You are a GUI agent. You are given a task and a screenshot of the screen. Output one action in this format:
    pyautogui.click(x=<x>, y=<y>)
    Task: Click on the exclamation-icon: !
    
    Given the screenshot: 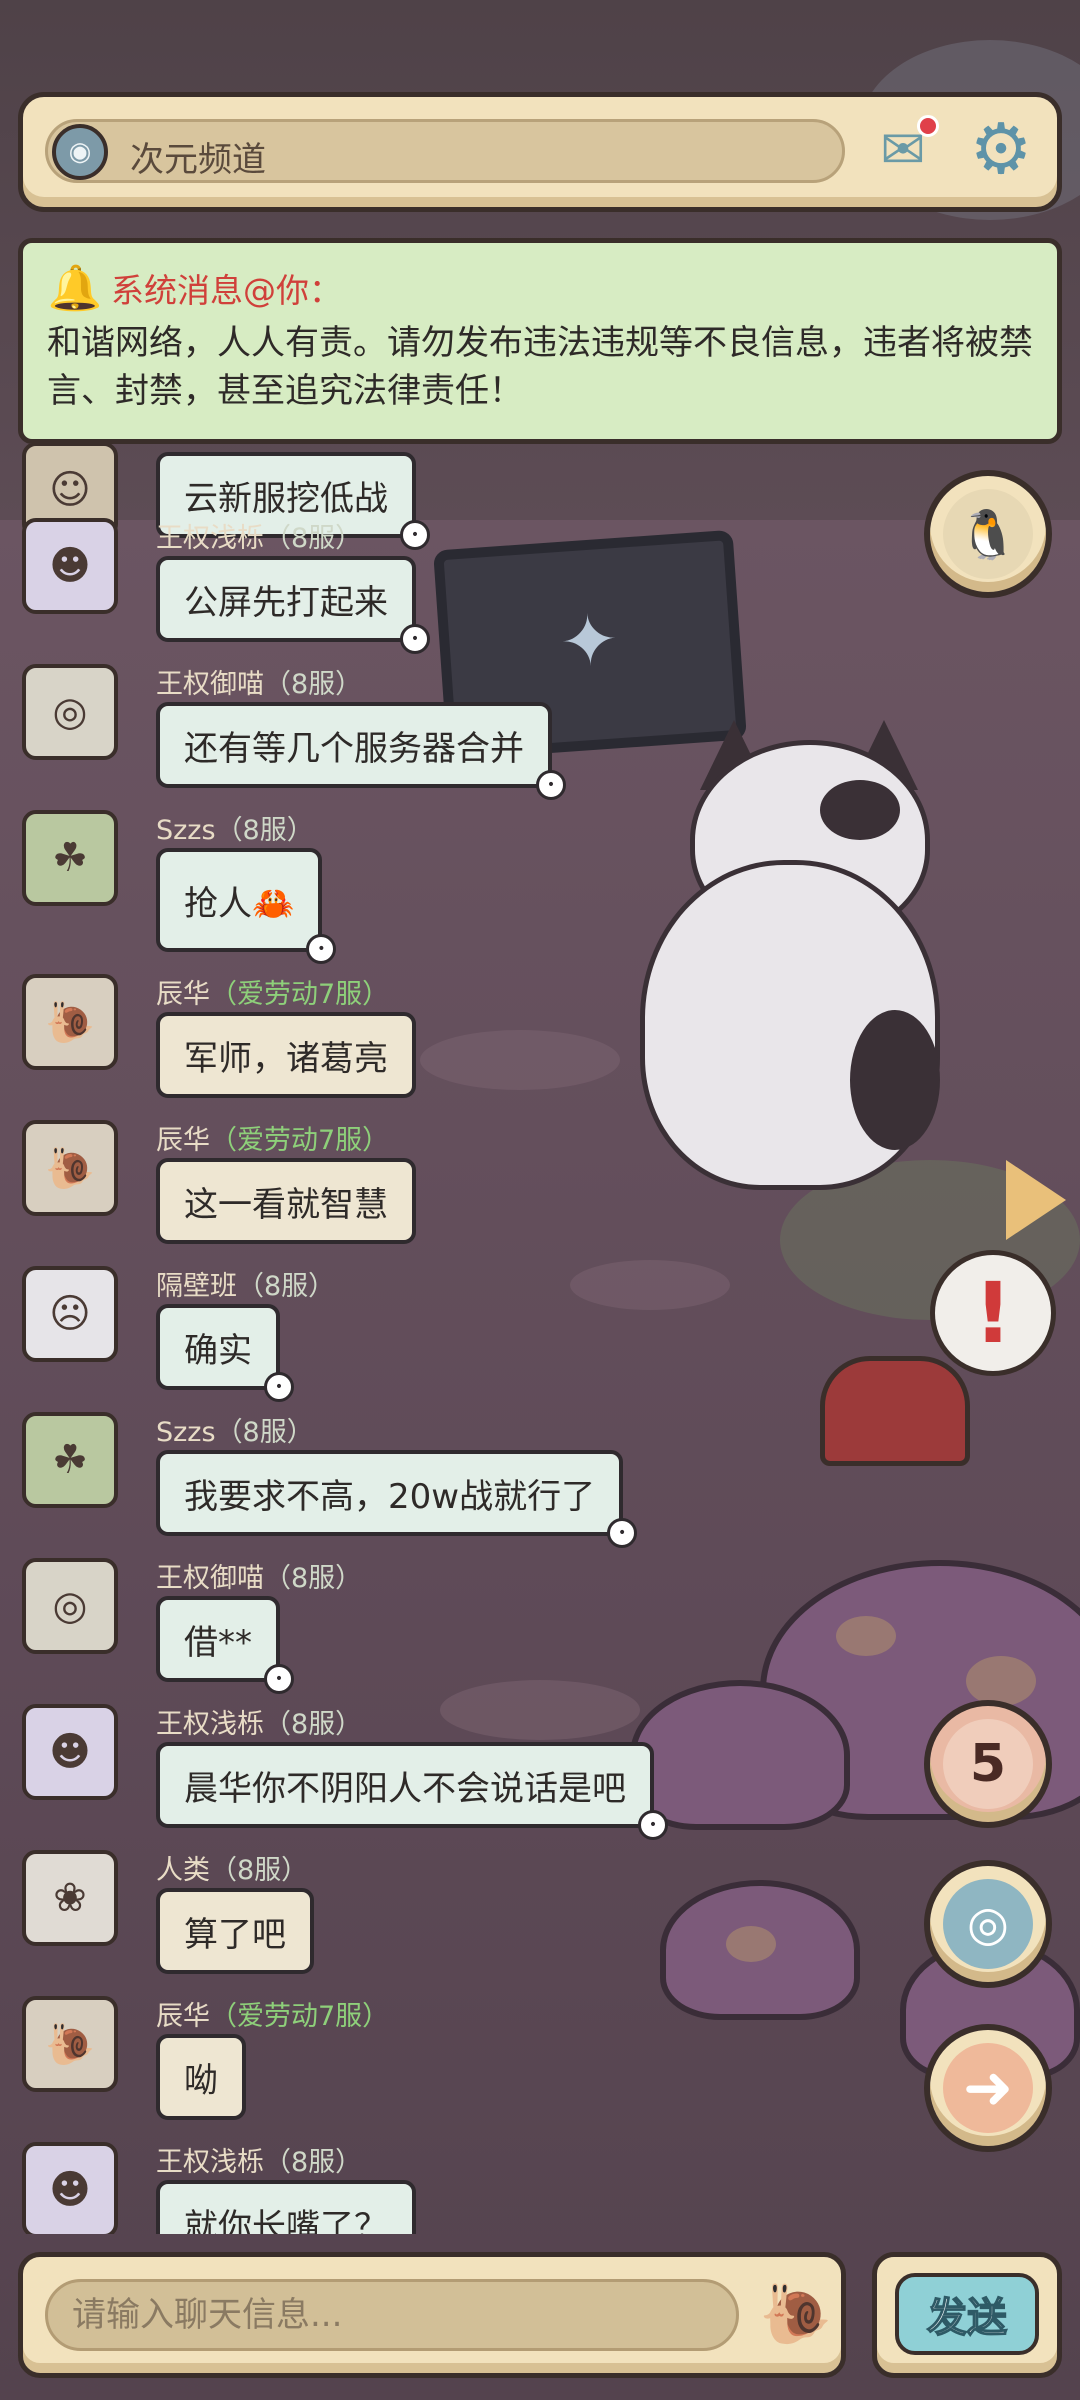 What is the action you would take?
    pyautogui.click(x=993, y=1313)
    